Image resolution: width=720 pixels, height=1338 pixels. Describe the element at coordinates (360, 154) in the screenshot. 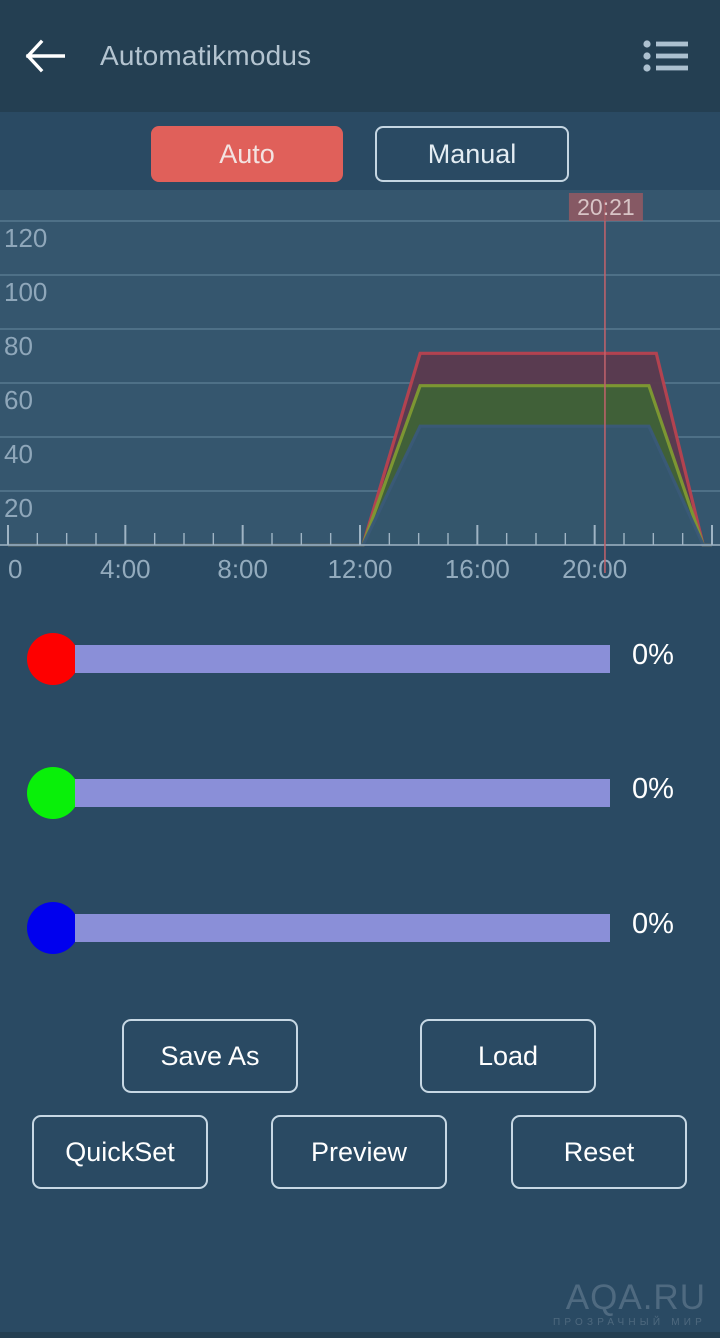

I see `mode-selector: Auto Manual` at that location.